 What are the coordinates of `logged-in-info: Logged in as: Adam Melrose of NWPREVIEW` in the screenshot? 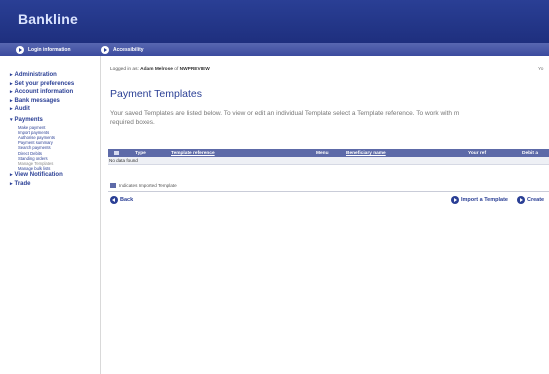 It's located at (160, 69).